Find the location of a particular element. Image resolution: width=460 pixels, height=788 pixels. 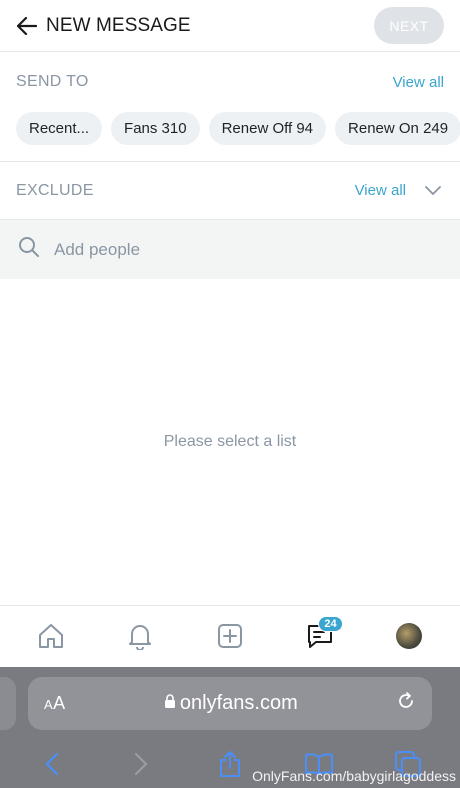

send-to-label: SEND TO is located at coordinates (52, 81).